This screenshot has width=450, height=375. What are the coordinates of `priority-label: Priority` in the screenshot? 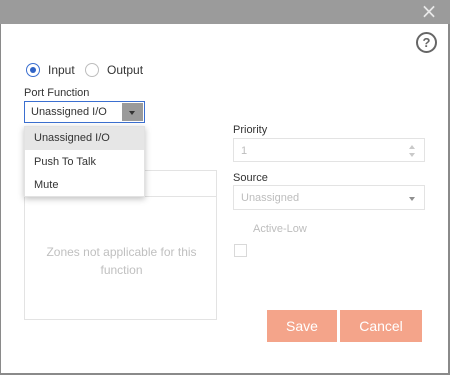 It's located at (250, 130).